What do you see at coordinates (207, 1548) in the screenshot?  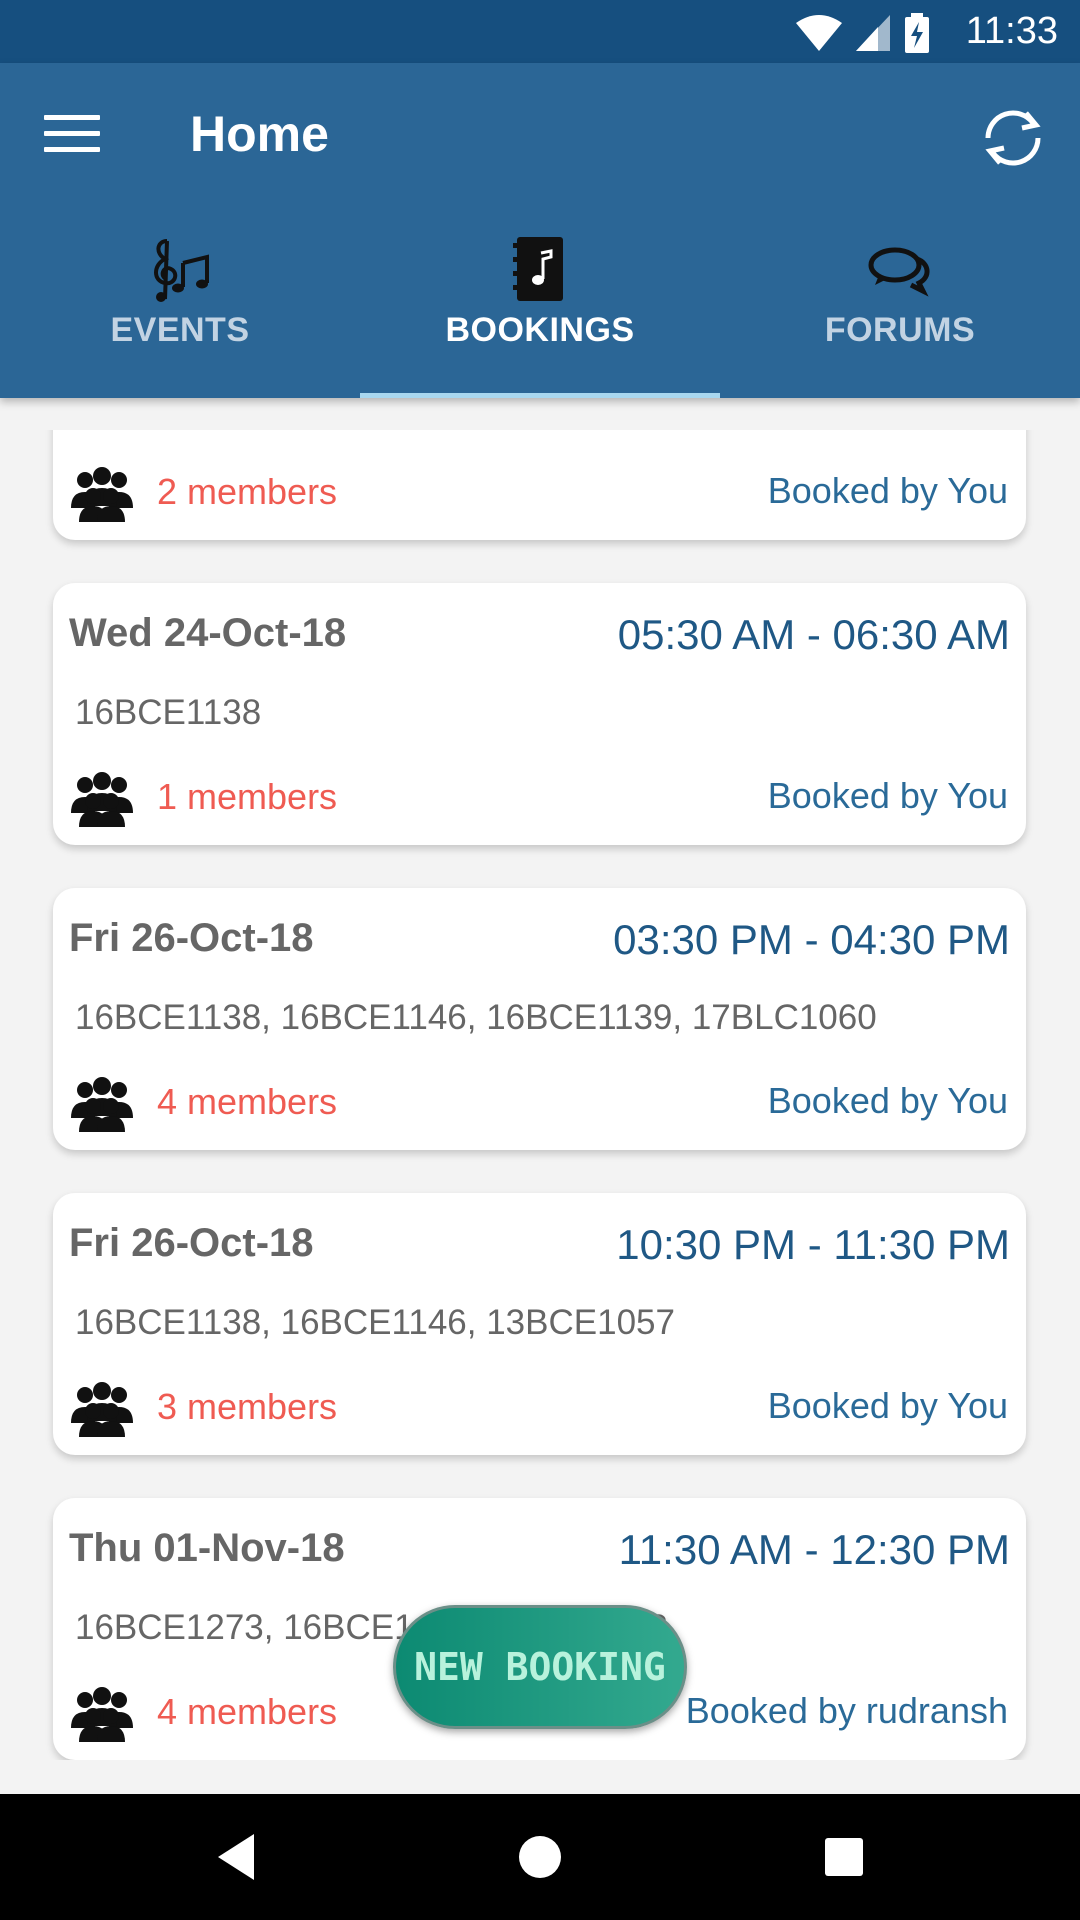 I see `booking-date: Thu 01-Nov-18` at bounding box center [207, 1548].